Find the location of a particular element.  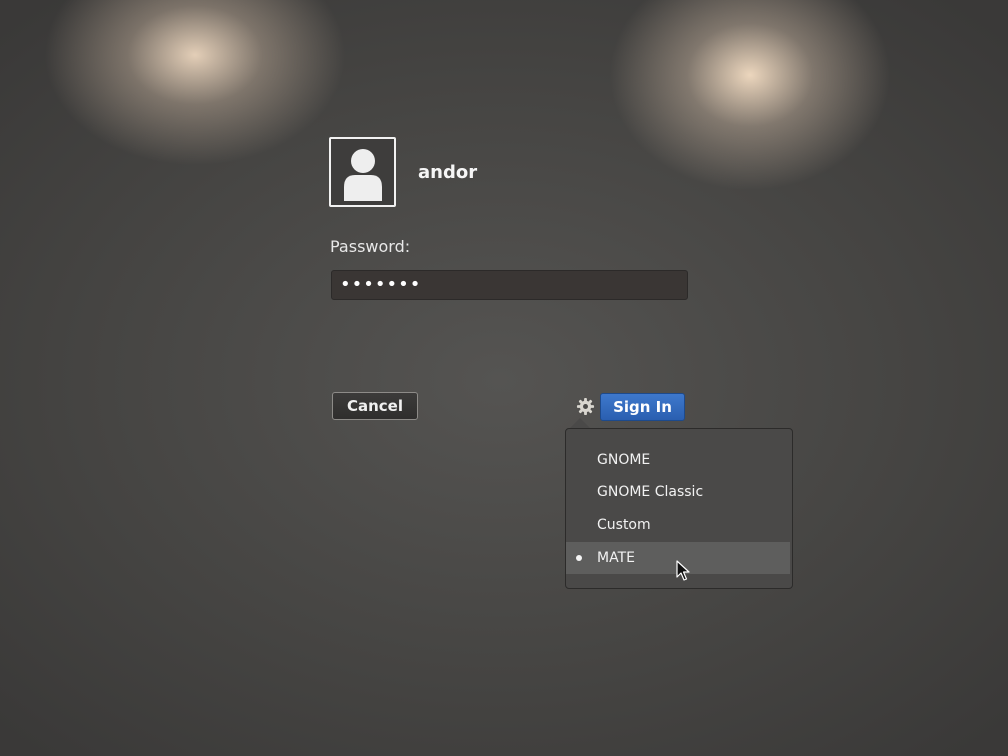

user-avatar is located at coordinates (362, 172).